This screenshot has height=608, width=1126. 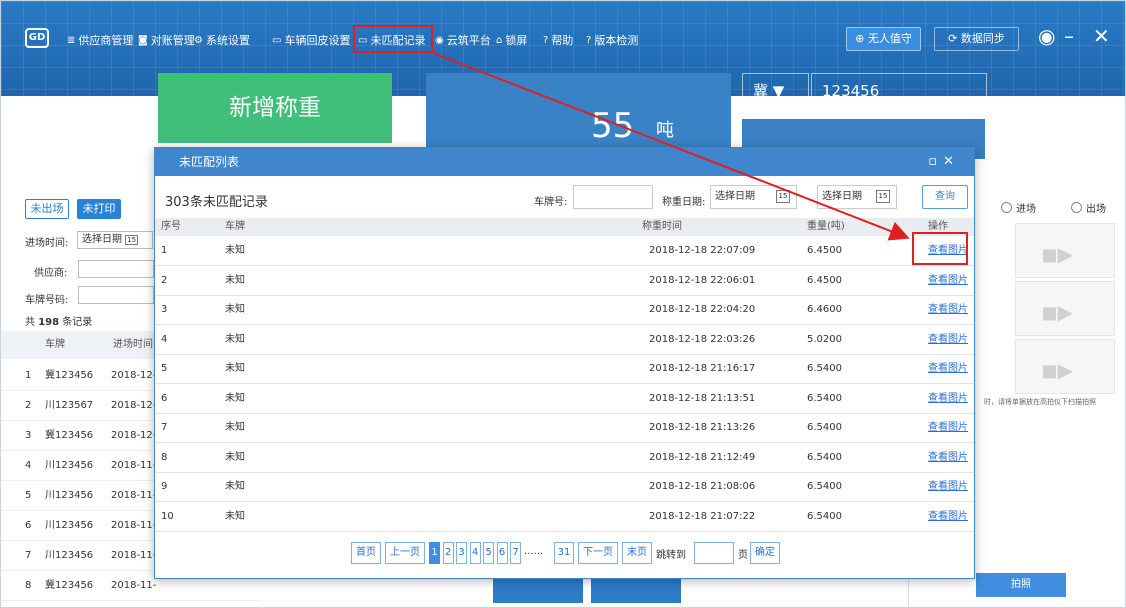 I want to click on sync-button: ⟳ 数据同步, so click(x=976, y=39).